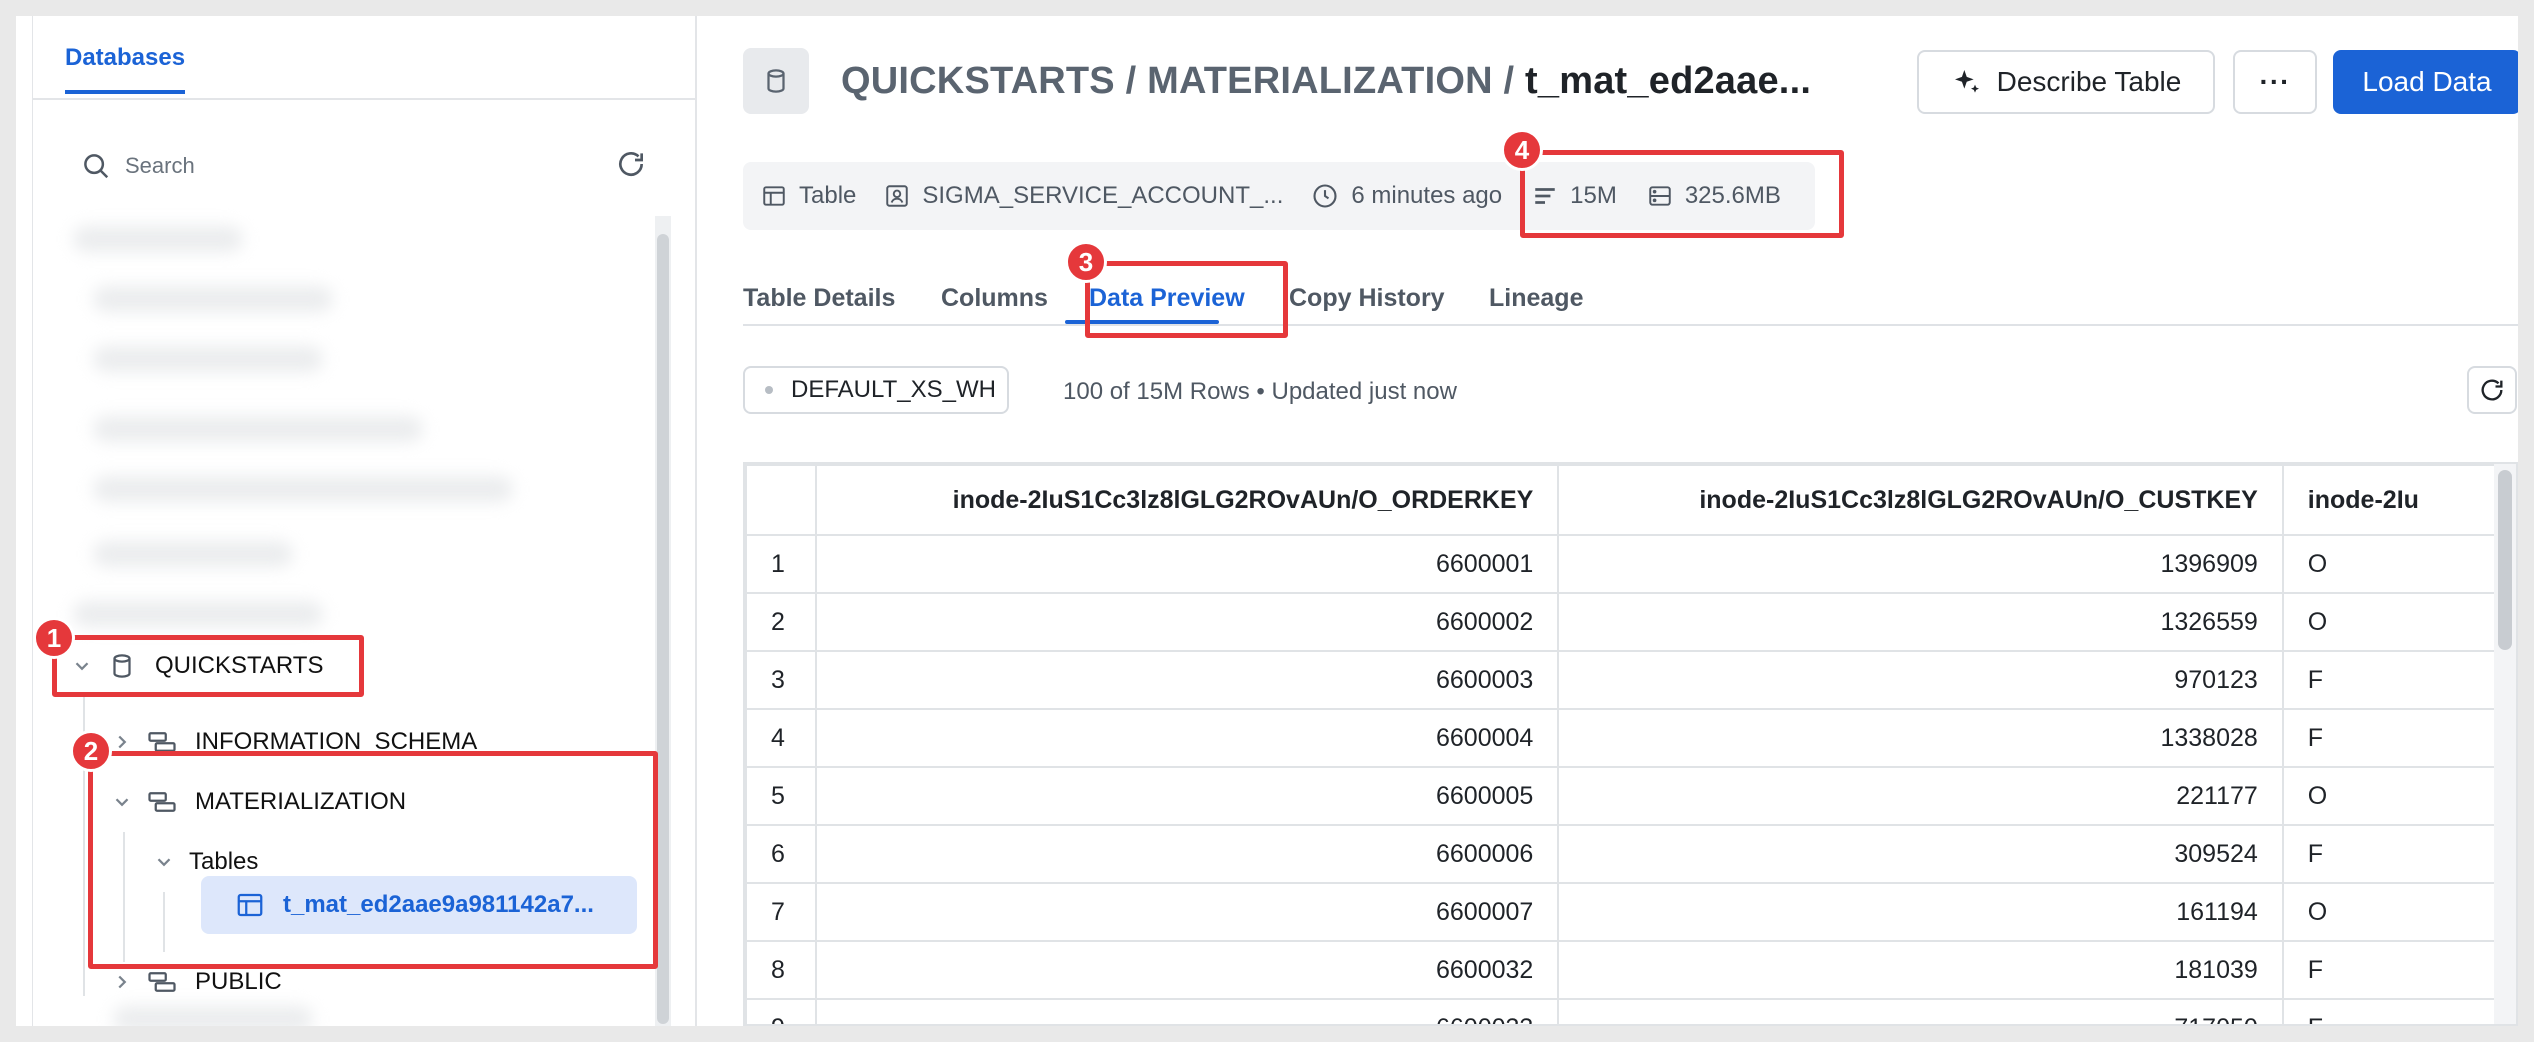 This screenshot has height=1042, width=2534. What do you see at coordinates (364, 58) in the screenshot?
I see `sidebar-tabs: Databases` at bounding box center [364, 58].